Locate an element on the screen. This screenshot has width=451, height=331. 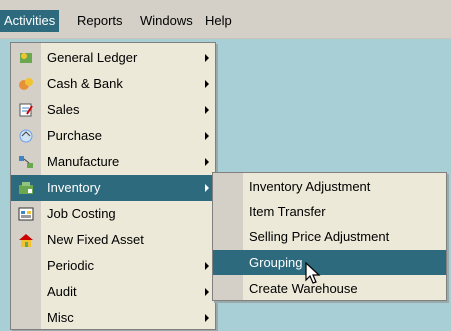
cash-bank-icon is located at coordinates (26, 84).